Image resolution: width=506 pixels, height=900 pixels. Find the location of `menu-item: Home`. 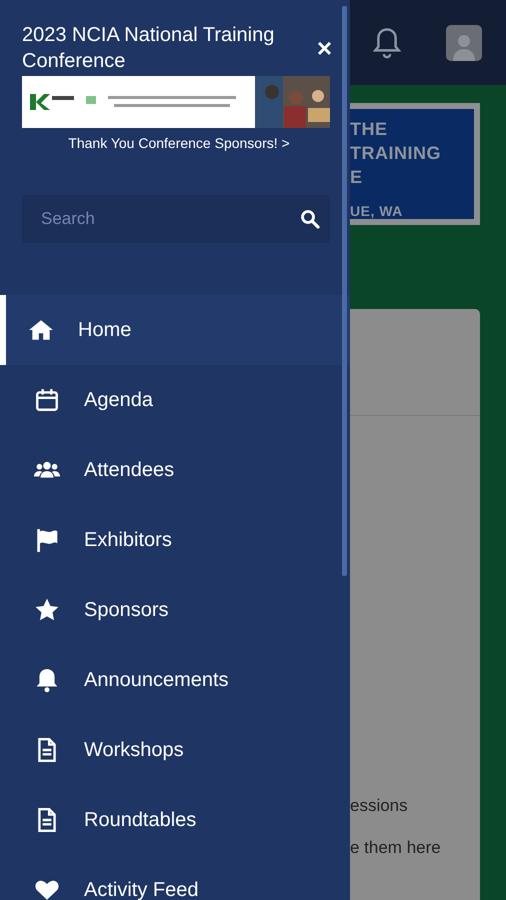

menu-item: Home is located at coordinates (175, 330).